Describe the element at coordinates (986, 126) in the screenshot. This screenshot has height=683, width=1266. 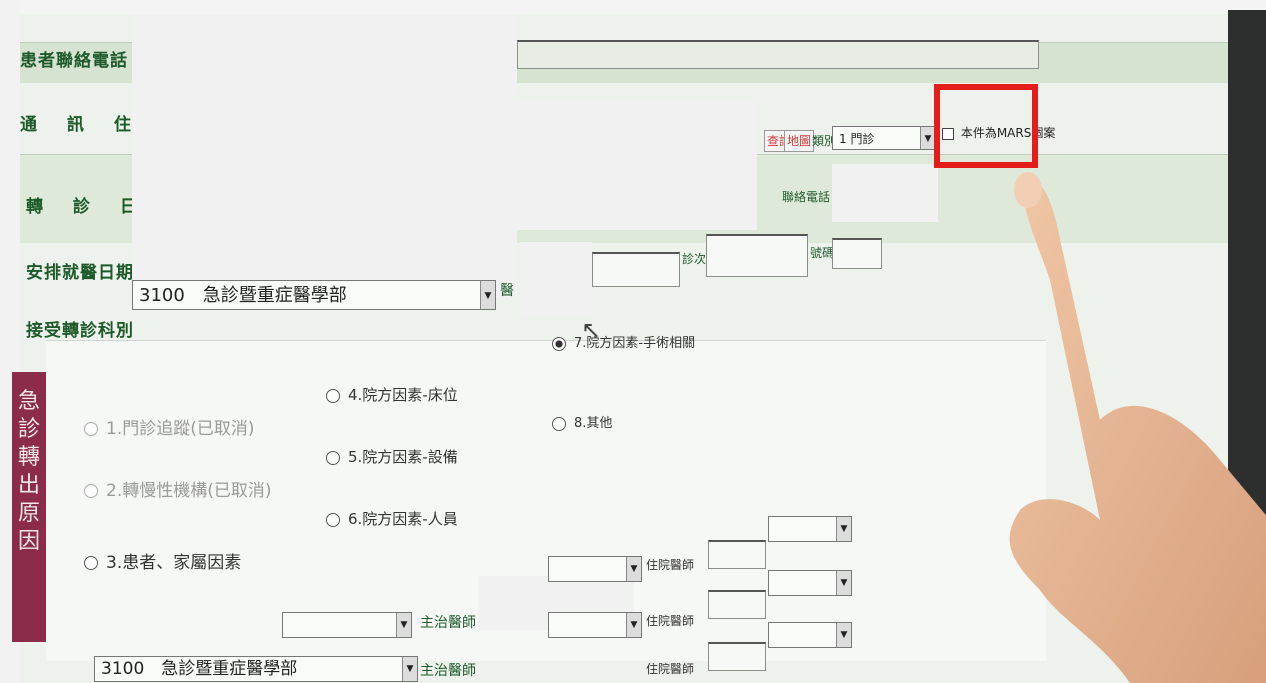
I see `highlight-box` at that location.